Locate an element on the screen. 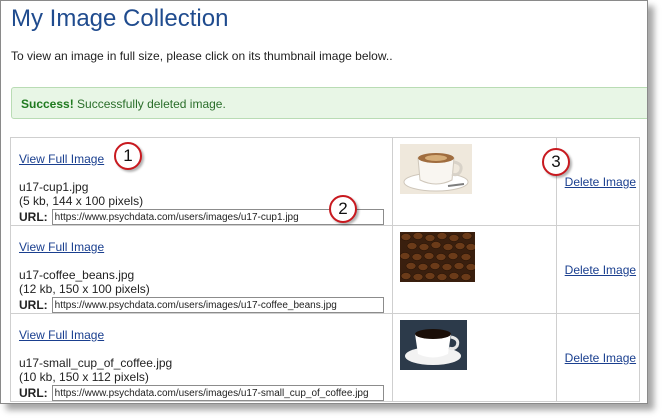  image-filename: u17-coffee_beans.jpg is located at coordinates (77, 275).